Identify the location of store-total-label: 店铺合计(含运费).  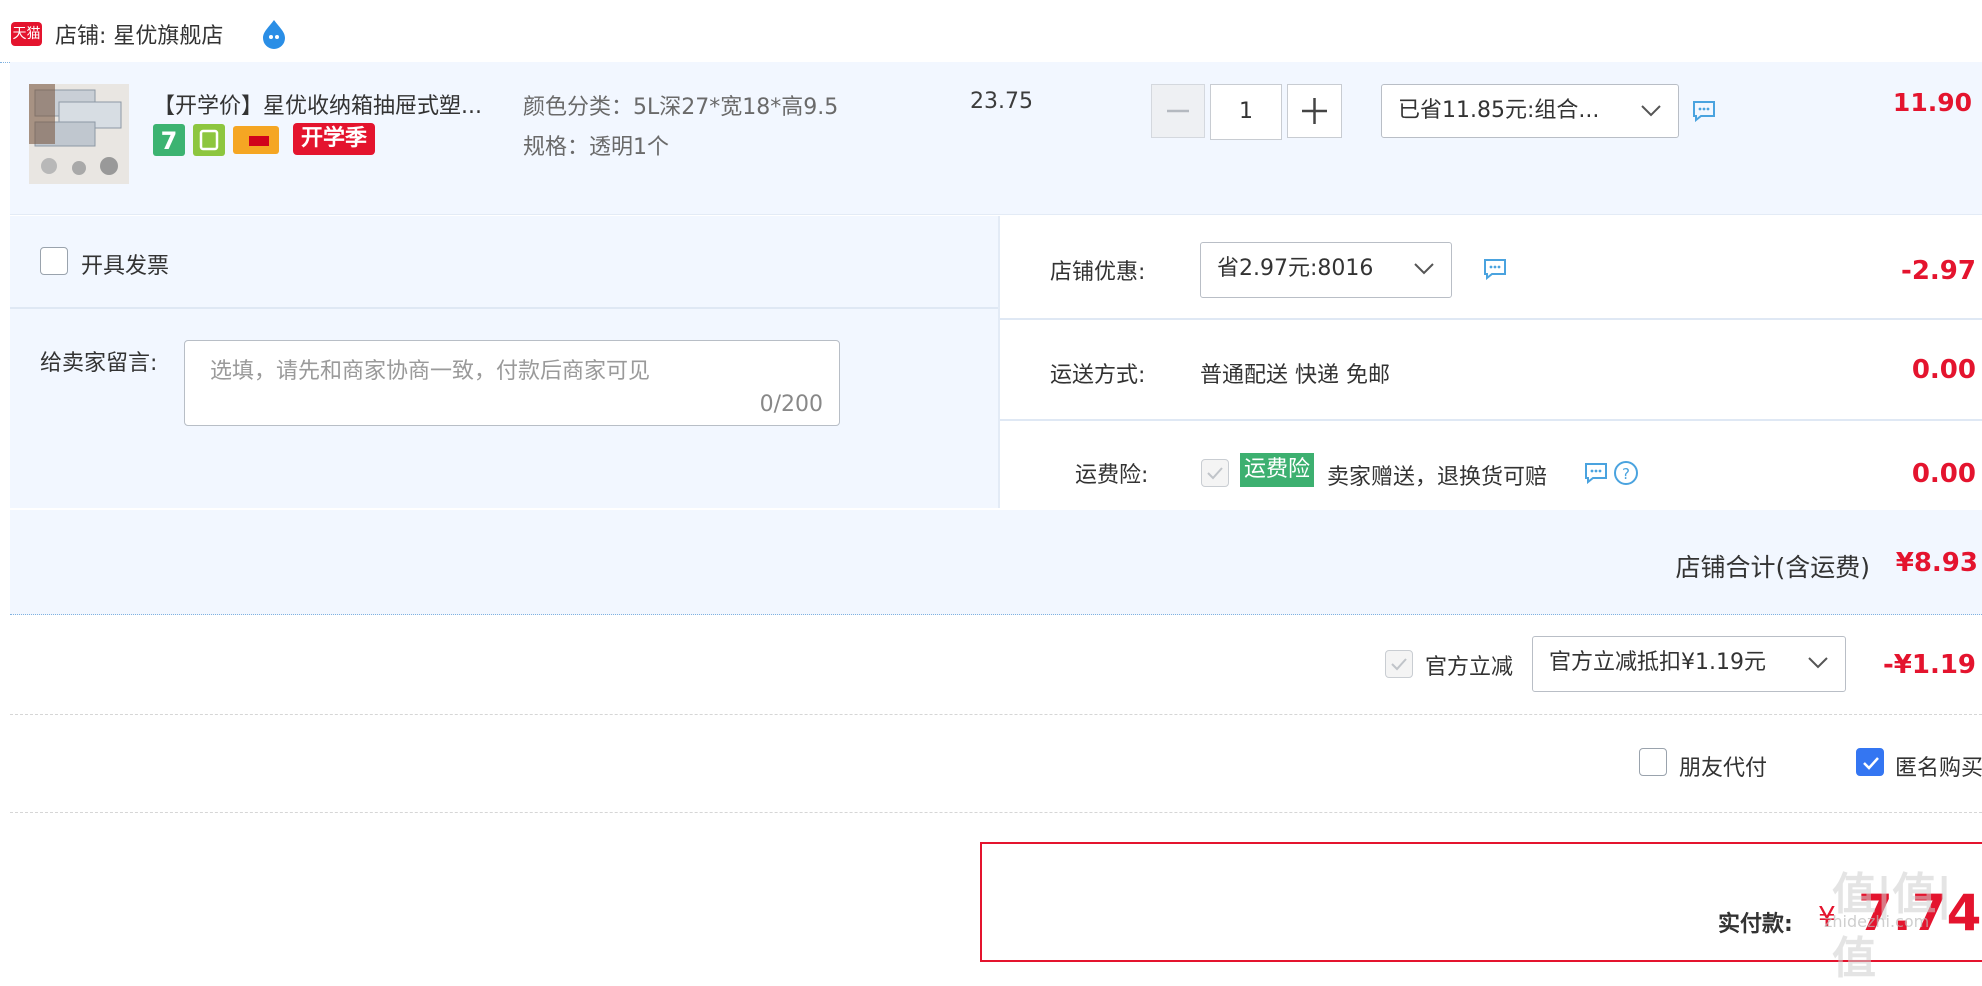
(1772, 567).